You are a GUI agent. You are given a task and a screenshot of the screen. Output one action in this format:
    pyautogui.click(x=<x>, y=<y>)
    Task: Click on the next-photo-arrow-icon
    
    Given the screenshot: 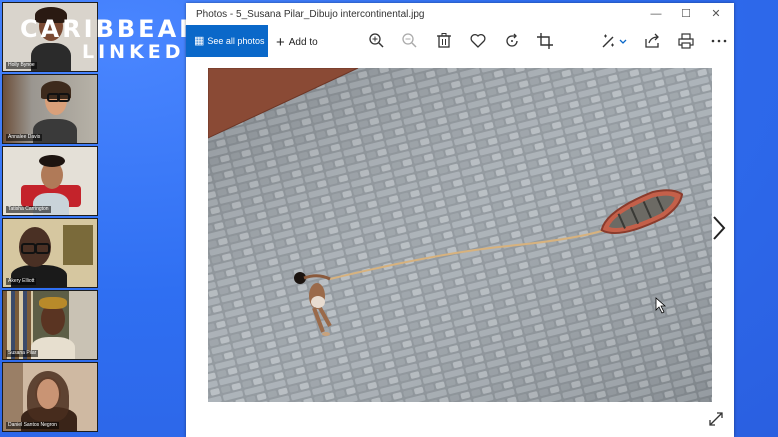 What is the action you would take?
    pyautogui.click(x=719, y=228)
    